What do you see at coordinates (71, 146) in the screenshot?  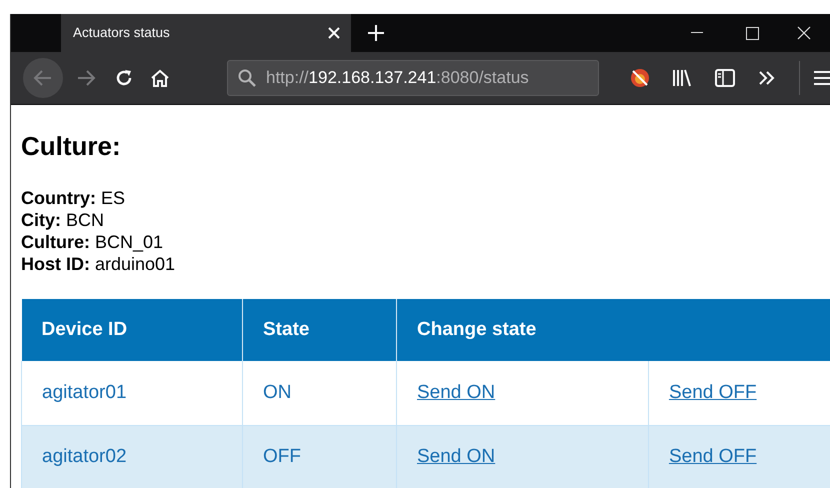 I see `page-heading: Culture:` at bounding box center [71, 146].